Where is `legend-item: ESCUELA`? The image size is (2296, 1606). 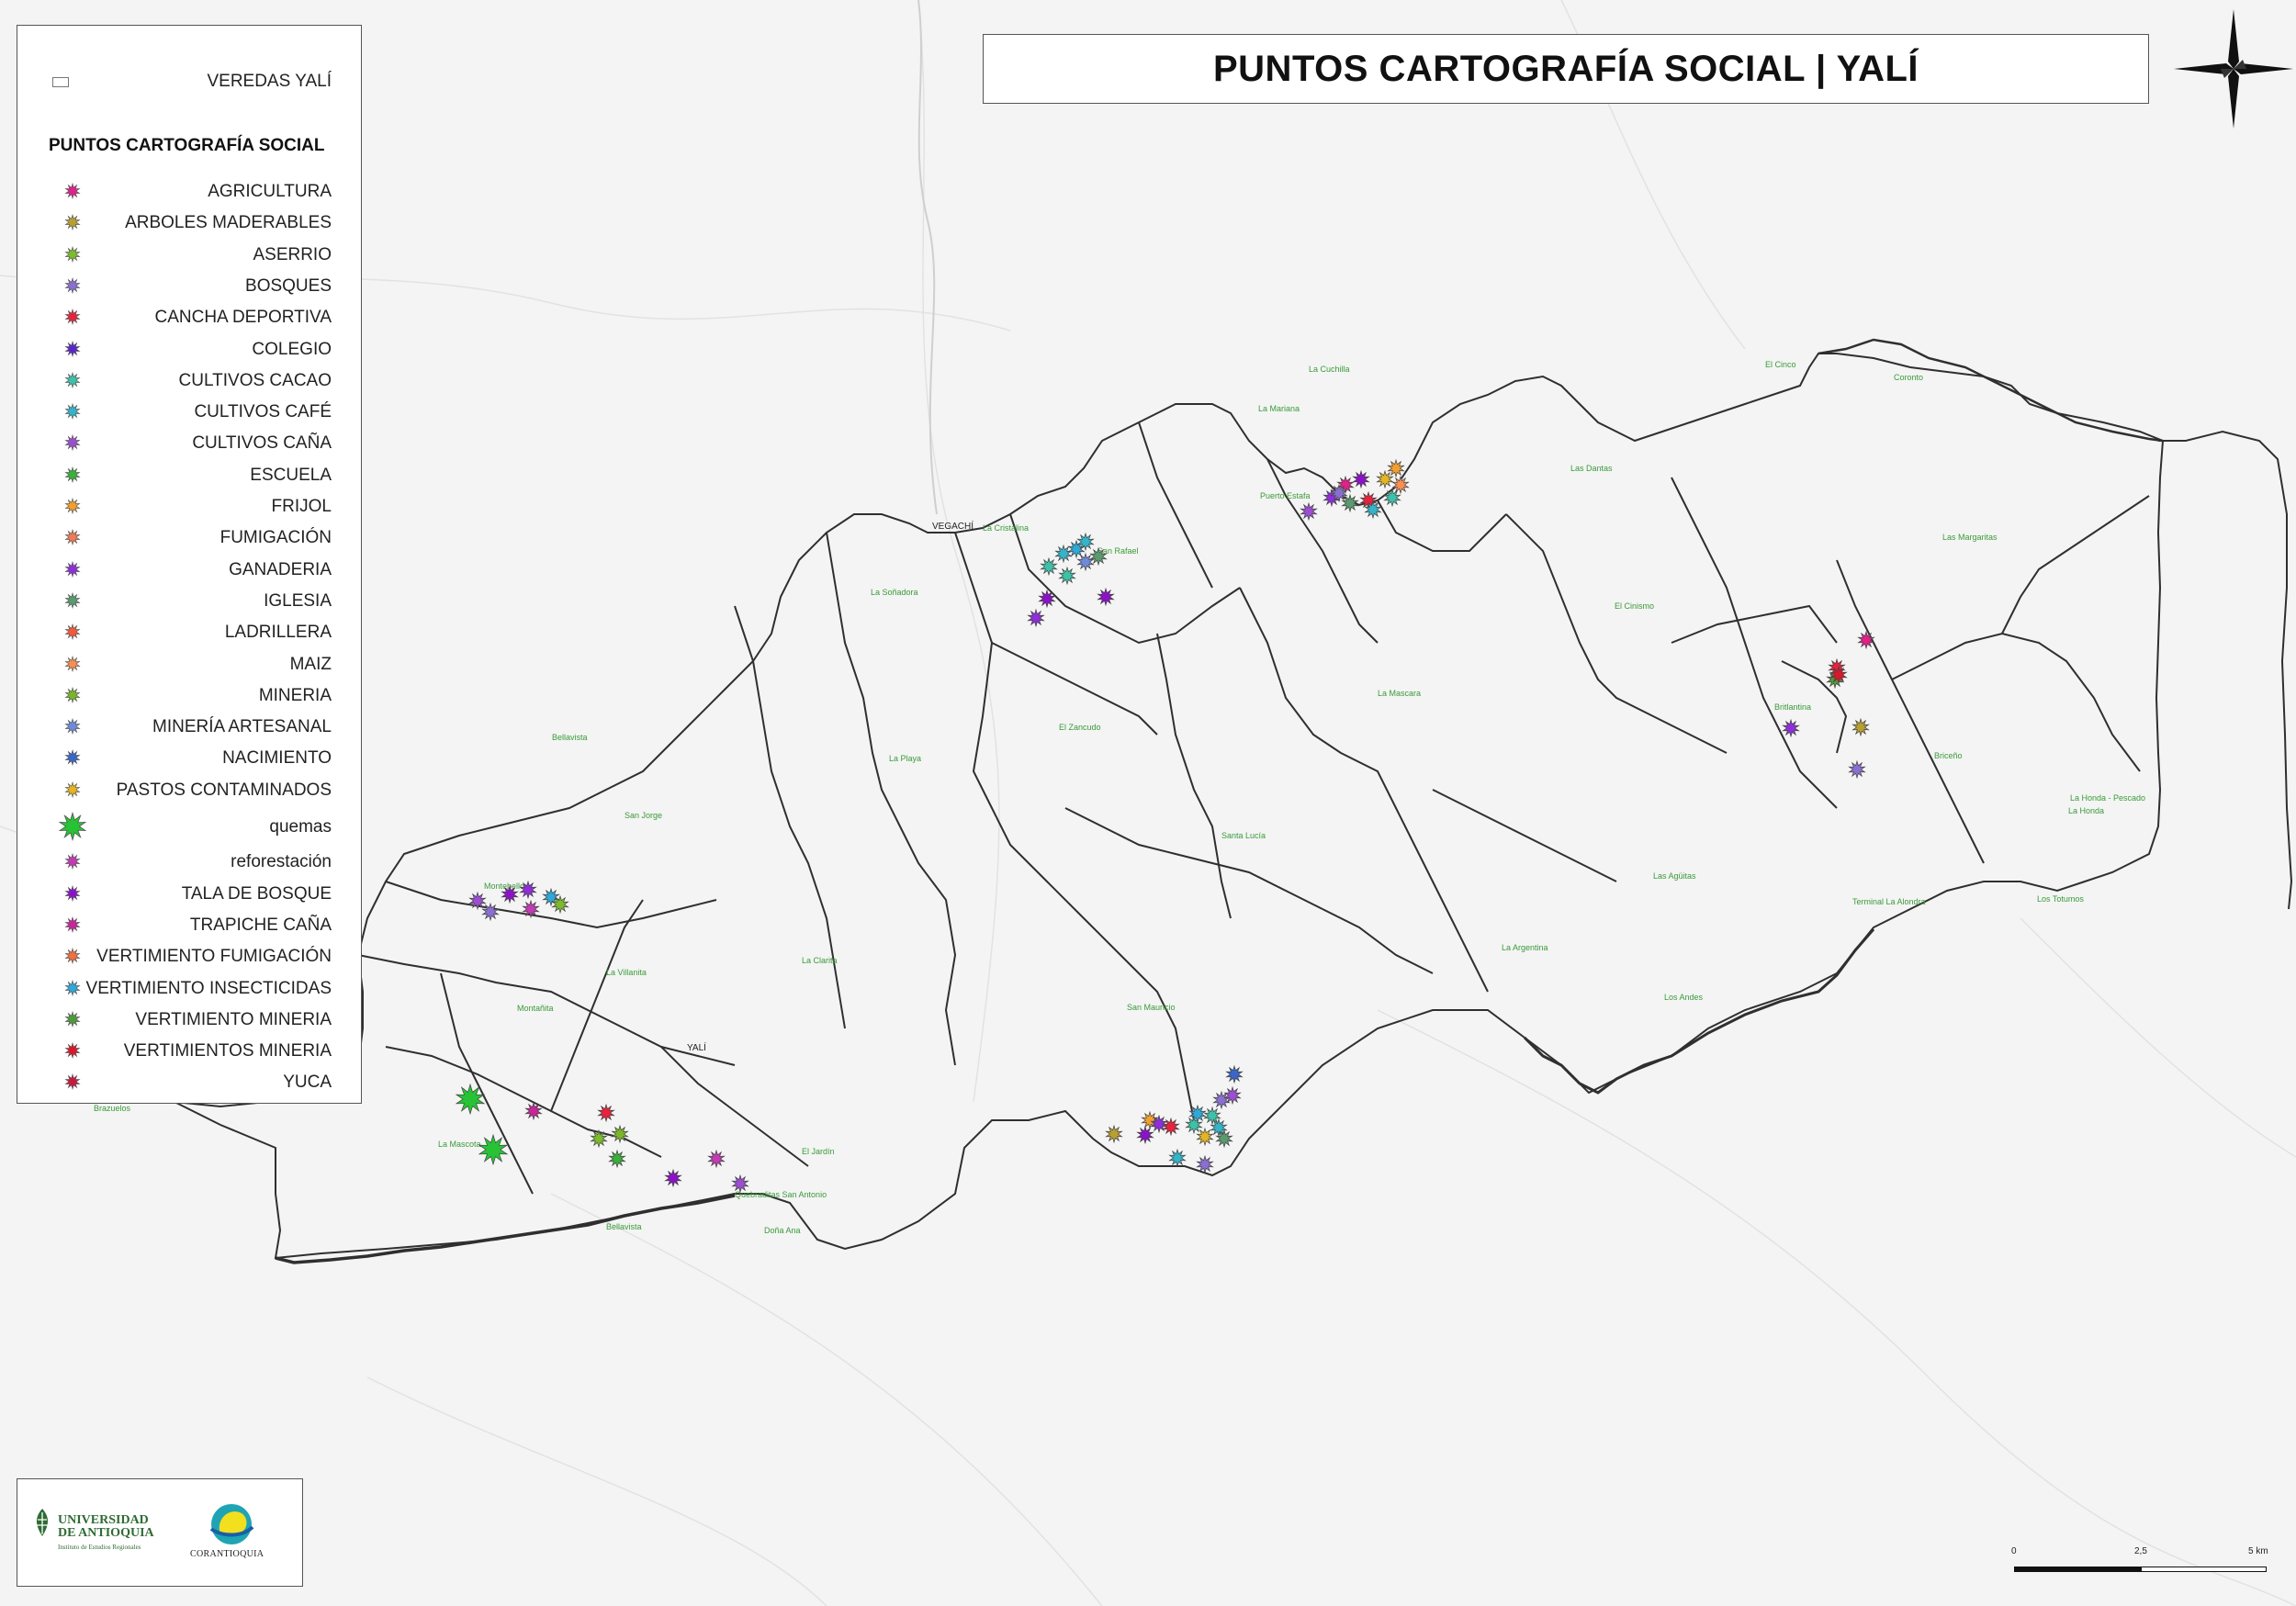
legend-item: ESCUELA is located at coordinates (189, 475).